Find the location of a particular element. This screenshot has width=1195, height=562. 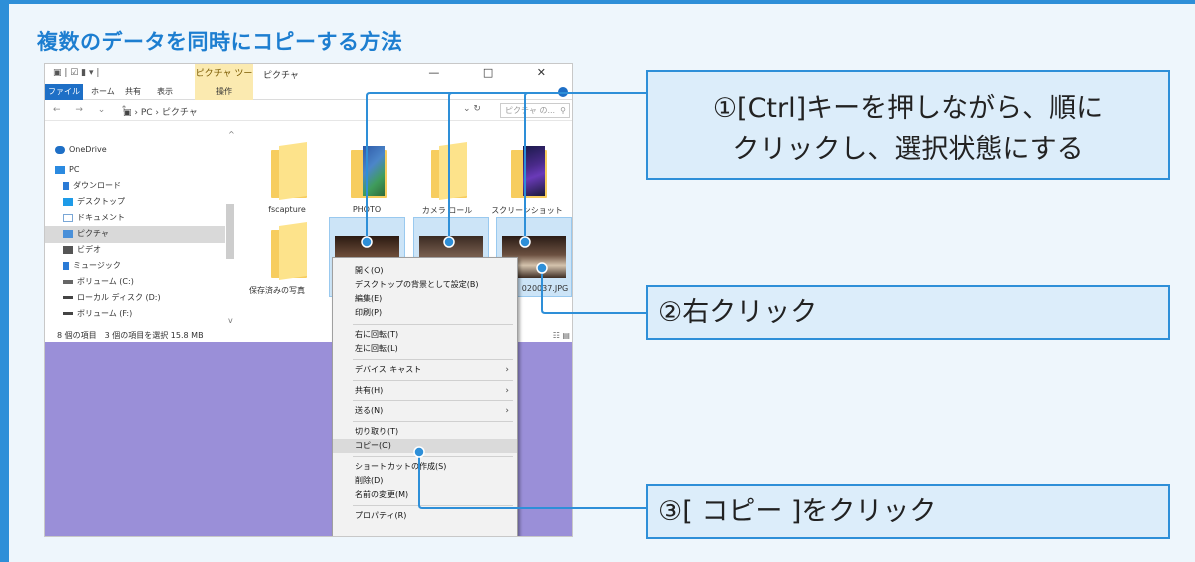

menu-item-print: 印刷(P) is located at coordinates (425, 313).